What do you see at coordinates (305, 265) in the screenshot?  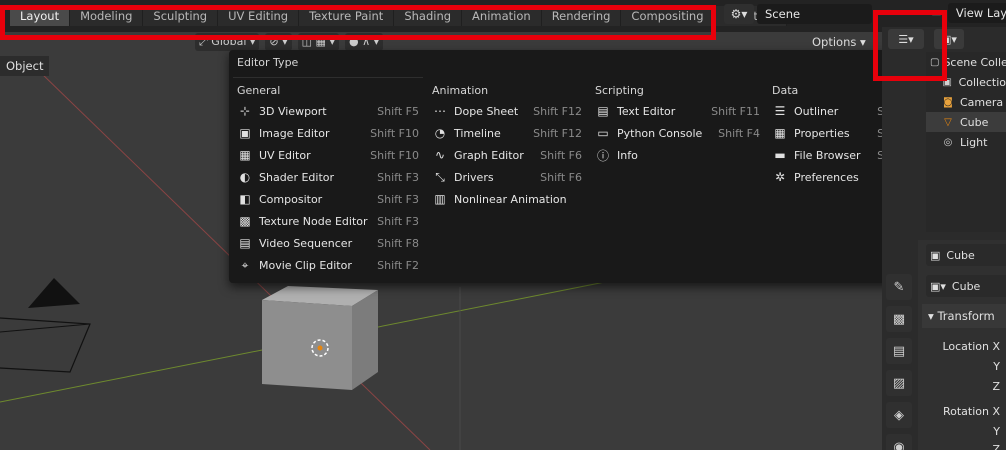 I see `menu-item-label: Movie Clip Editor` at bounding box center [305, 265].